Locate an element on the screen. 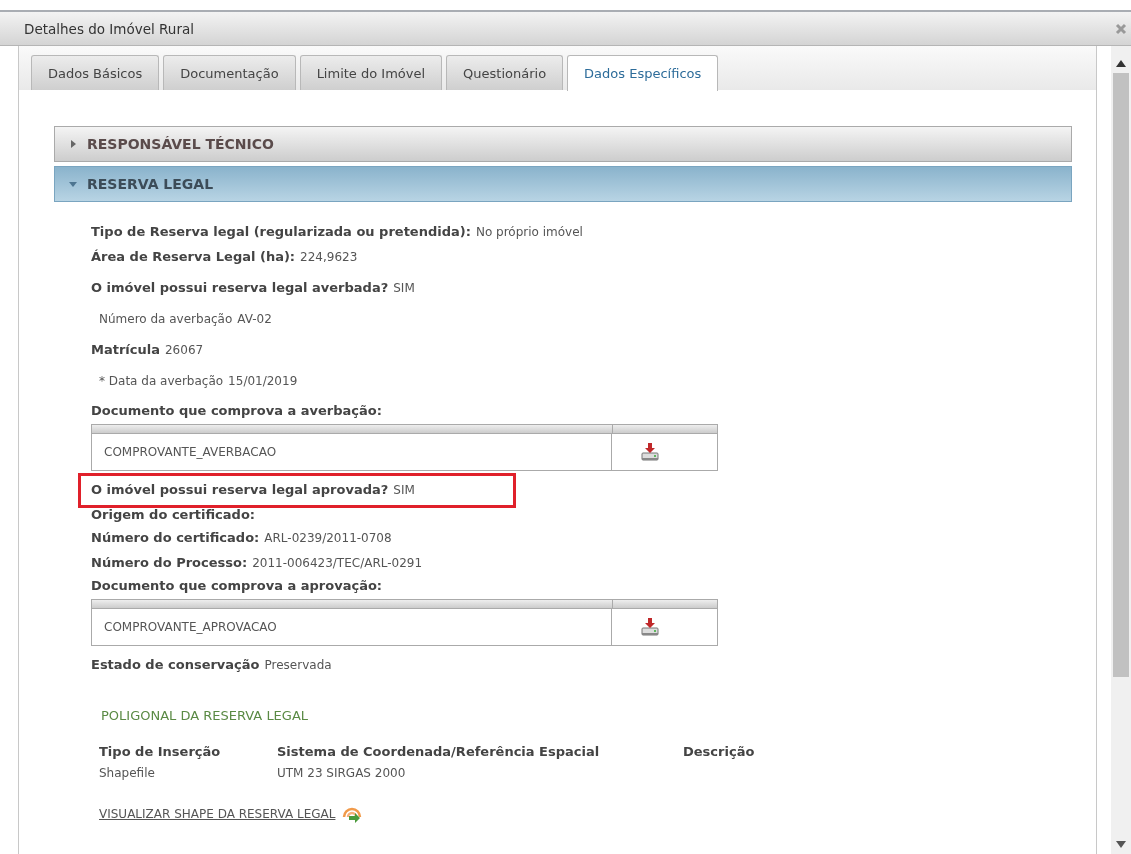  file-name: COMPROVANTE_APROVACAO is located at coordinates (352, 627).